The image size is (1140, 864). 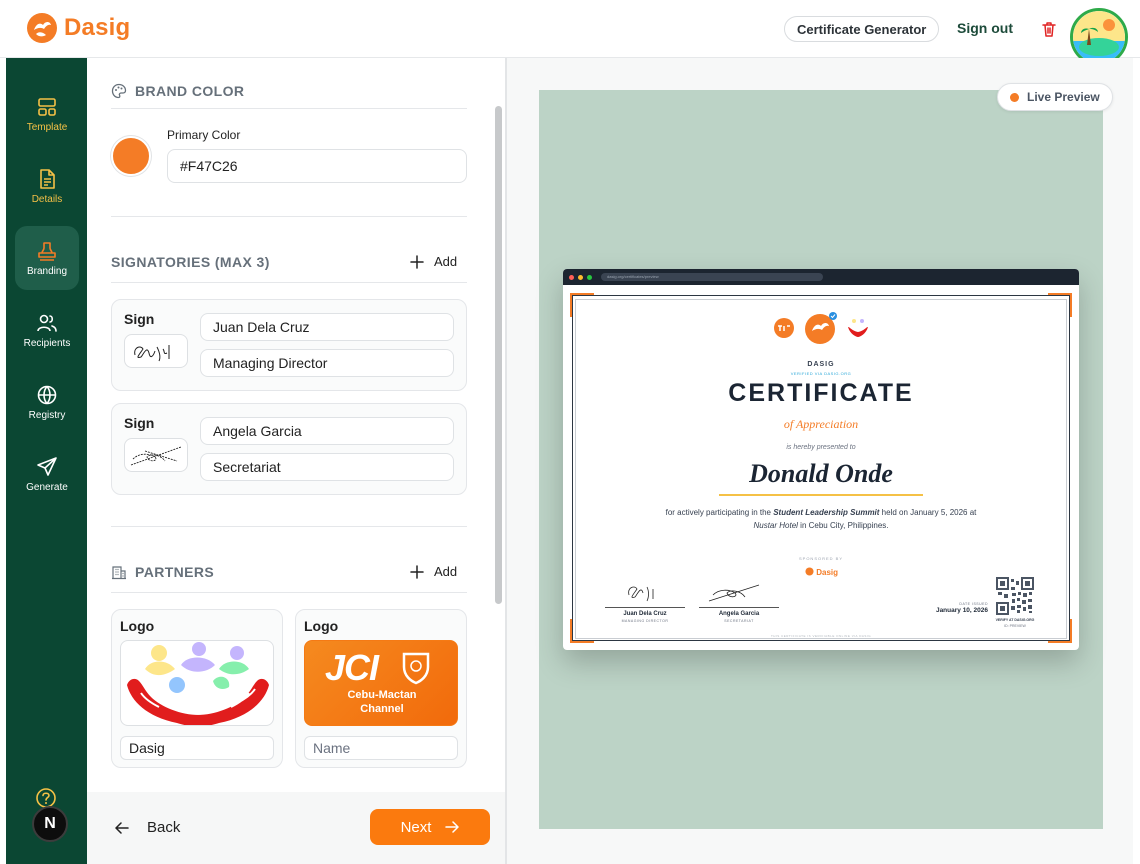 I want to click on building-icon, so click(x=119, y=573).